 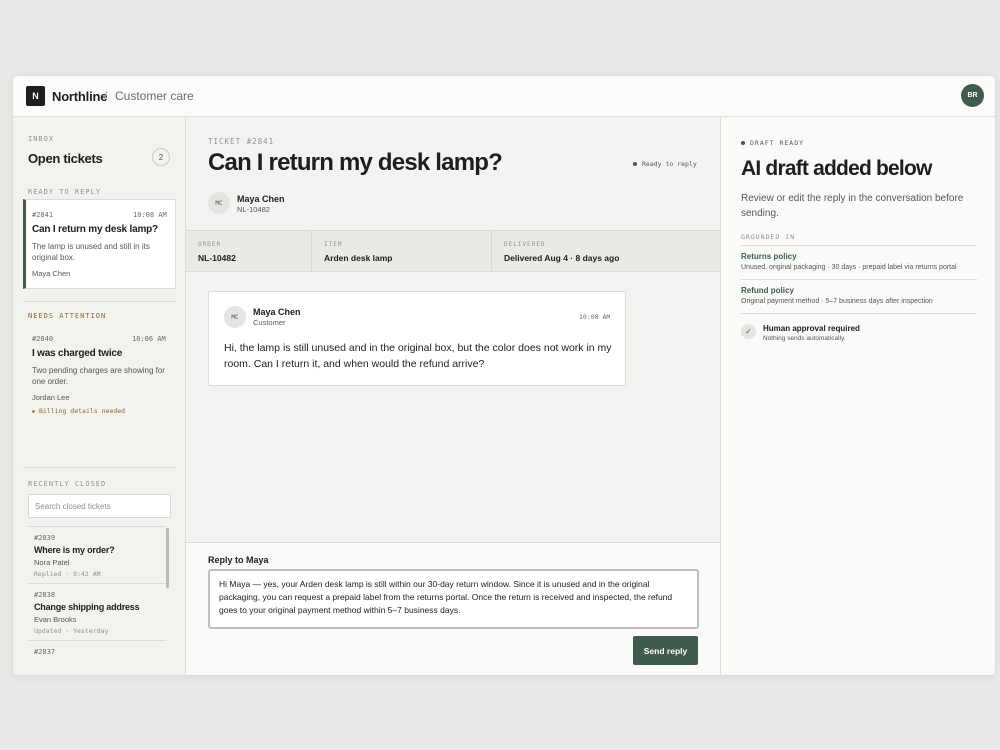 I want to click on breadcrumb-customer-care: Customer care, so click(x=154, y=96).